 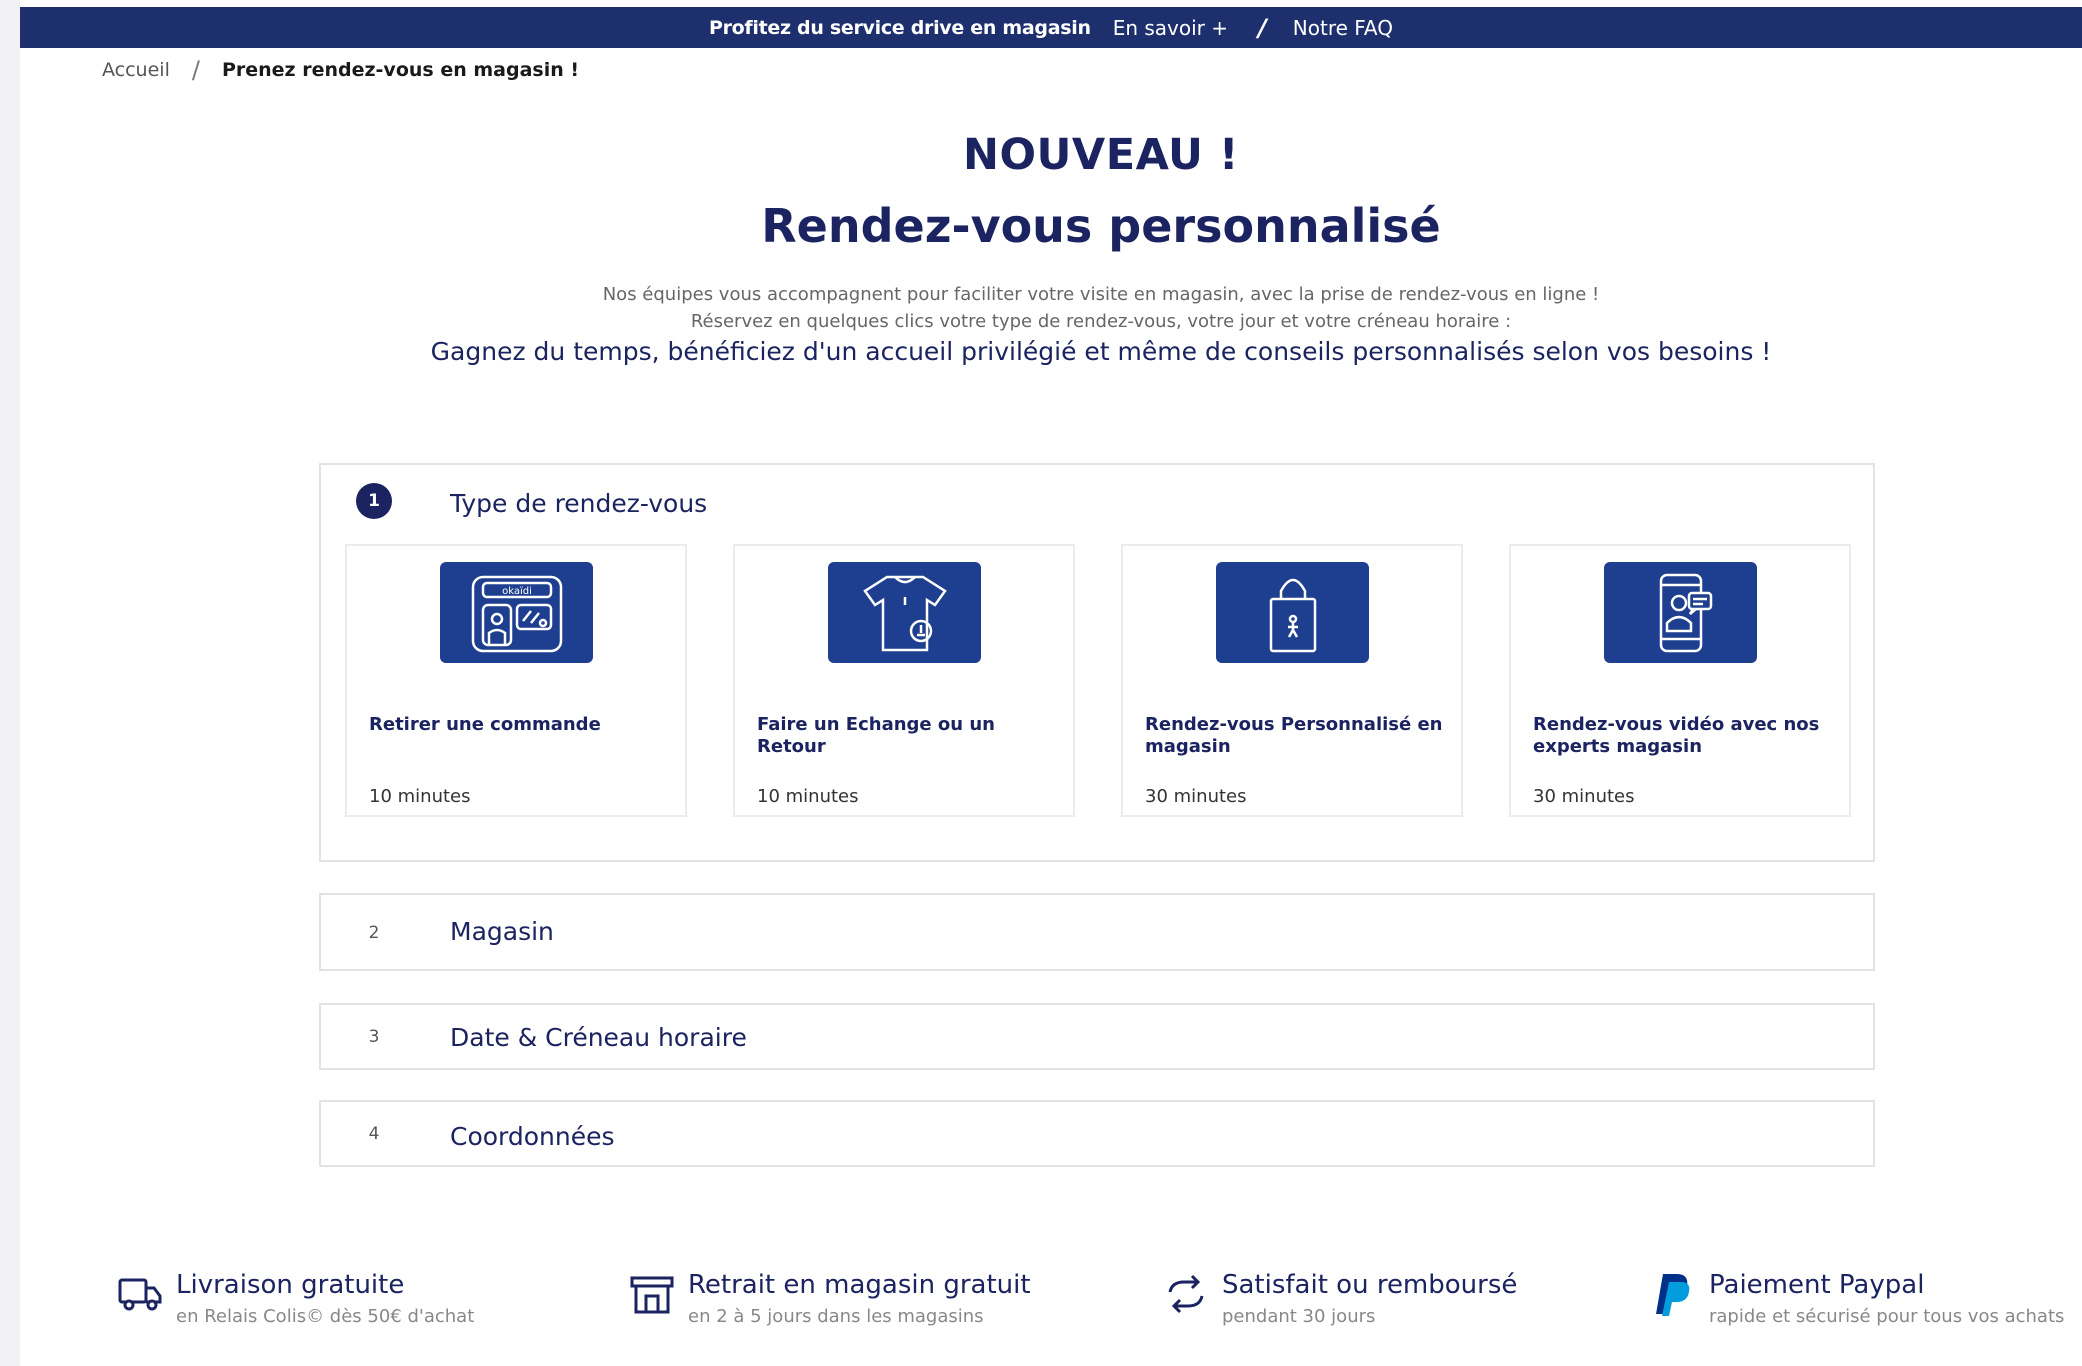 What do you see at coordinates (140, 1294) in the screenshot?
I see `truck-icon` at bounding box center [140, 1294].